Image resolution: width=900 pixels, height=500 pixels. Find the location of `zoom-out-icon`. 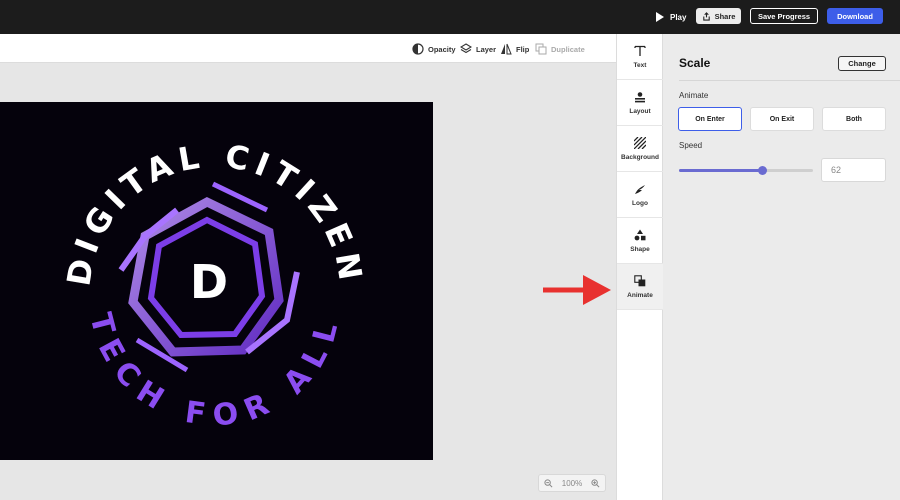

zoom-out-icon is located at coordinates (548, 483).